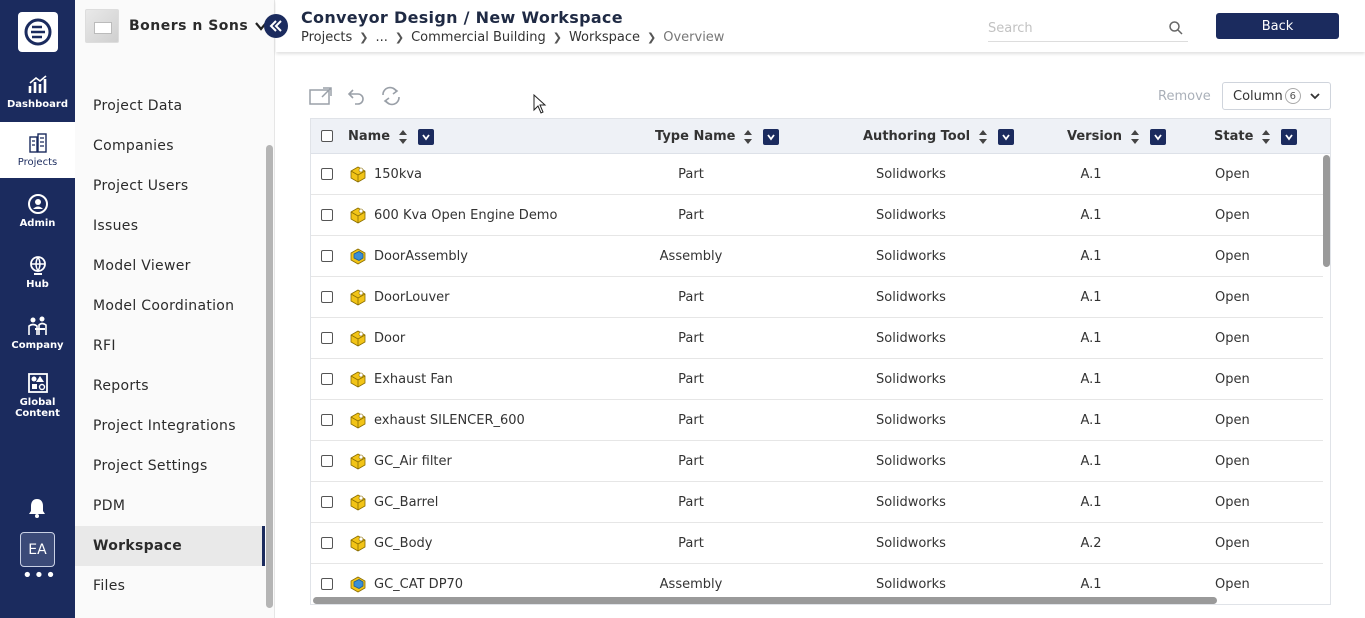 The image size is (1365, 618). I want to click on sidebar-item-model-viewer: Model Viewer, so click(170, 266).